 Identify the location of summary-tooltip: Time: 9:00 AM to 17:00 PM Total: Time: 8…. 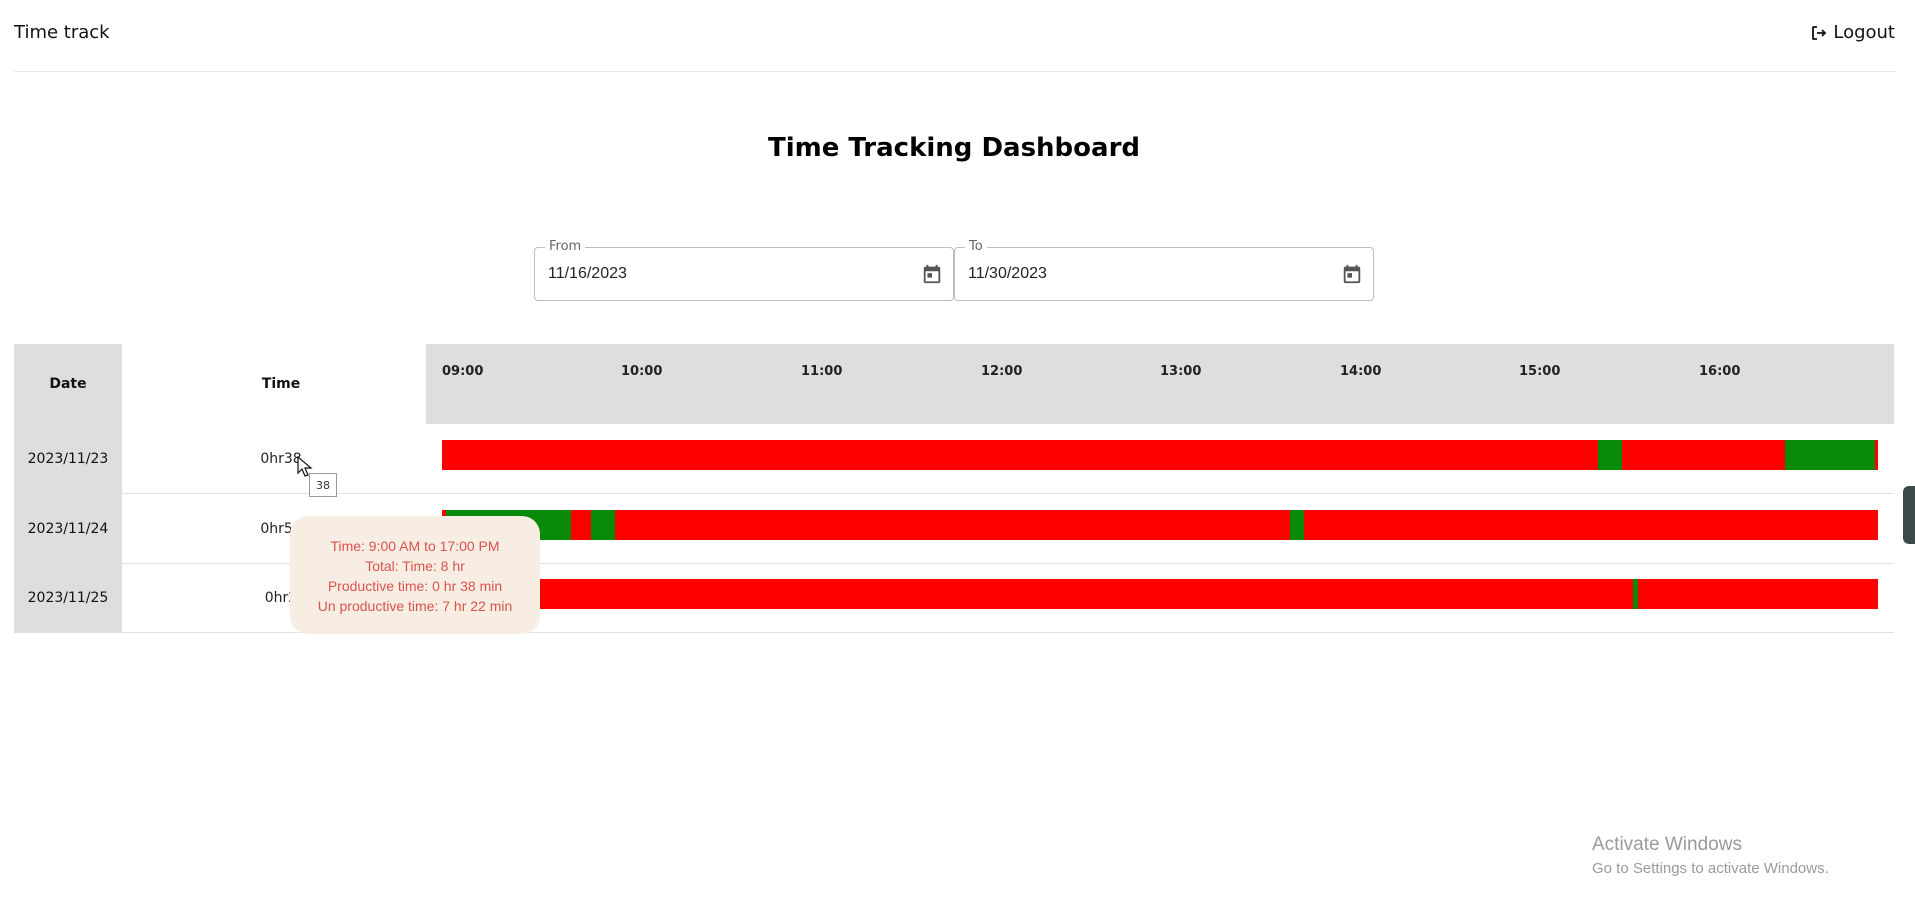
(415, 575).